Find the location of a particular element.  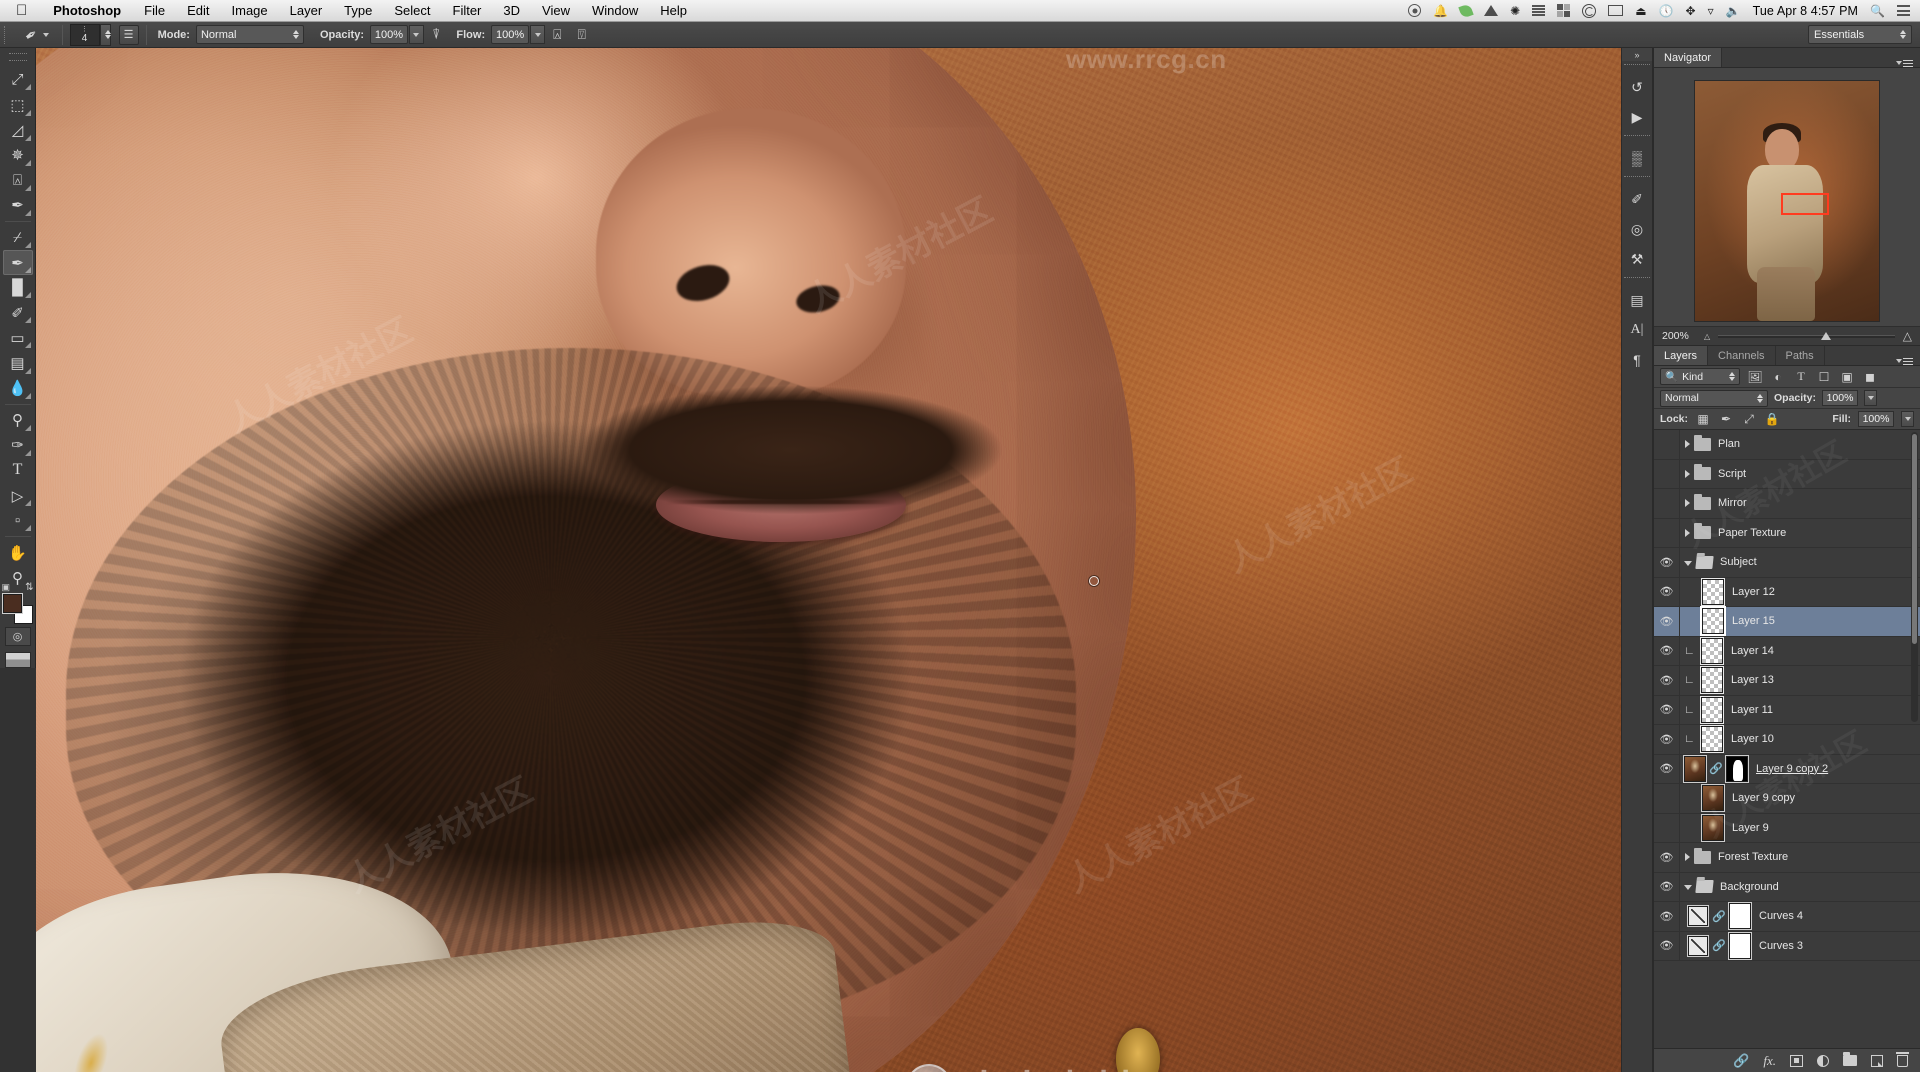

type-tool: T is located at coordinates (18, 470).